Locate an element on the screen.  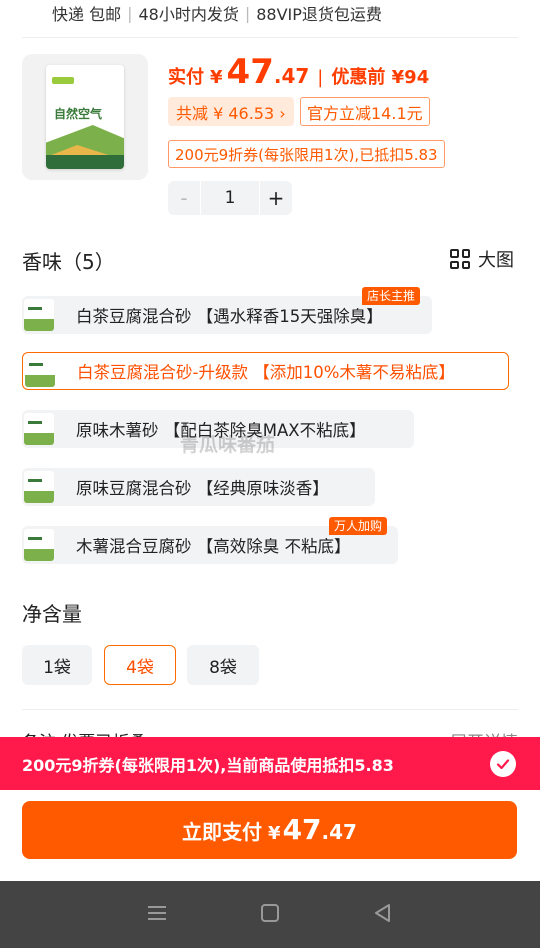
price-label: 实付 is located at coordinates (186, 77).